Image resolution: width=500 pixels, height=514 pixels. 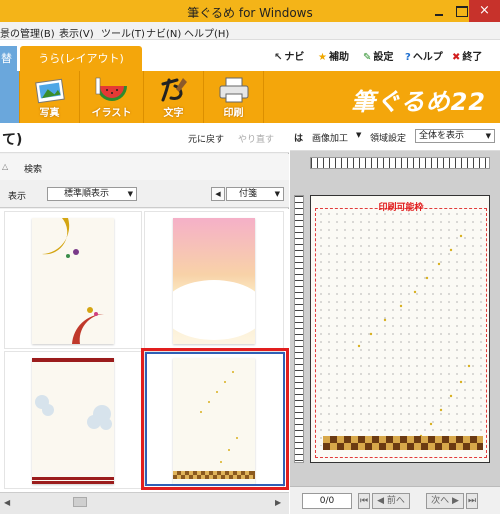 I want to click on window-title: 筆ぐるめ for Windows, so click(x=250, y=13).